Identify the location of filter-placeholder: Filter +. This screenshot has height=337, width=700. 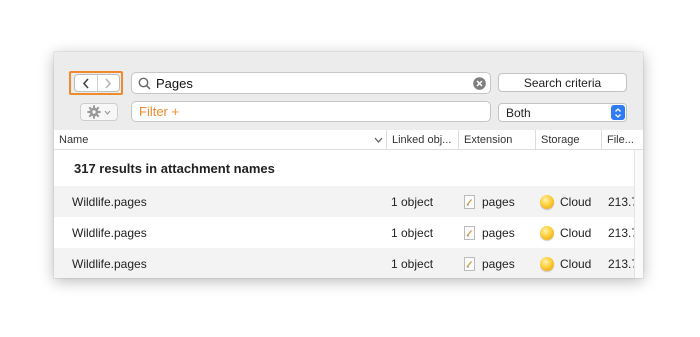
(159, 111).